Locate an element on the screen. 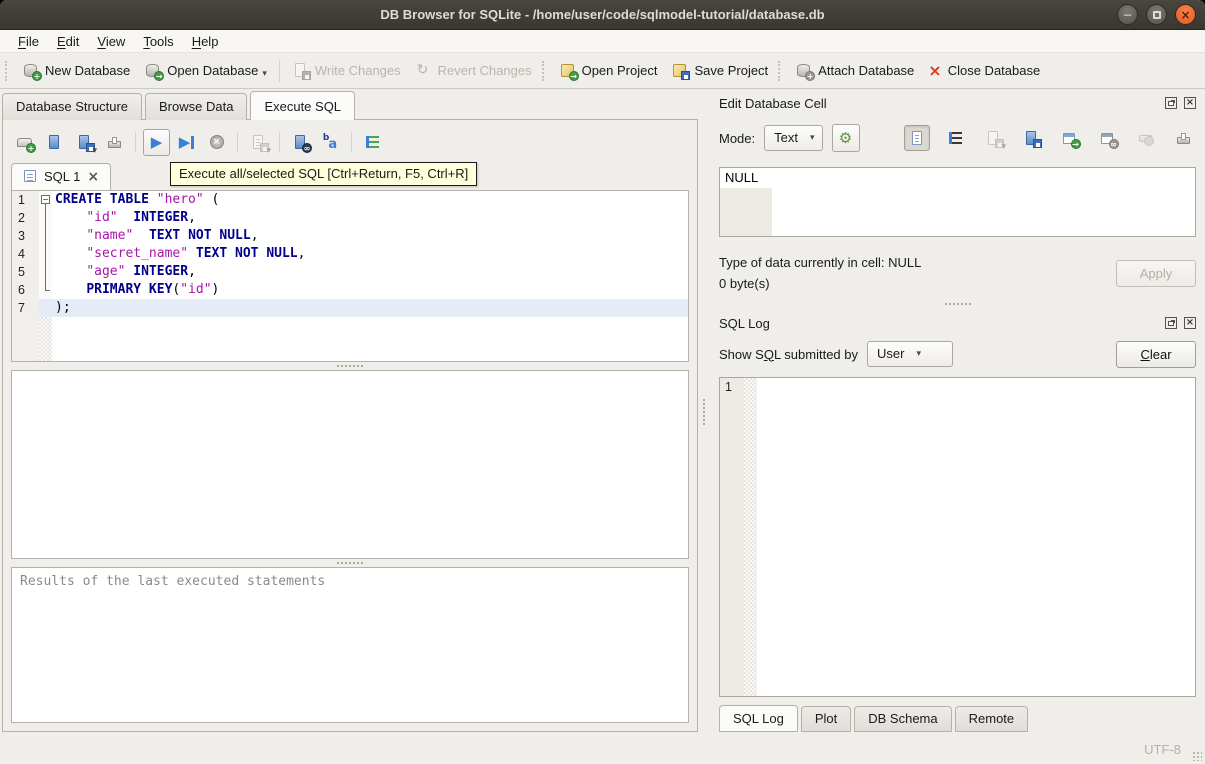 The image size is (1205, 764). edit-cell-dock-title: Edit Database Cell × is located at coordinates (957, 103).